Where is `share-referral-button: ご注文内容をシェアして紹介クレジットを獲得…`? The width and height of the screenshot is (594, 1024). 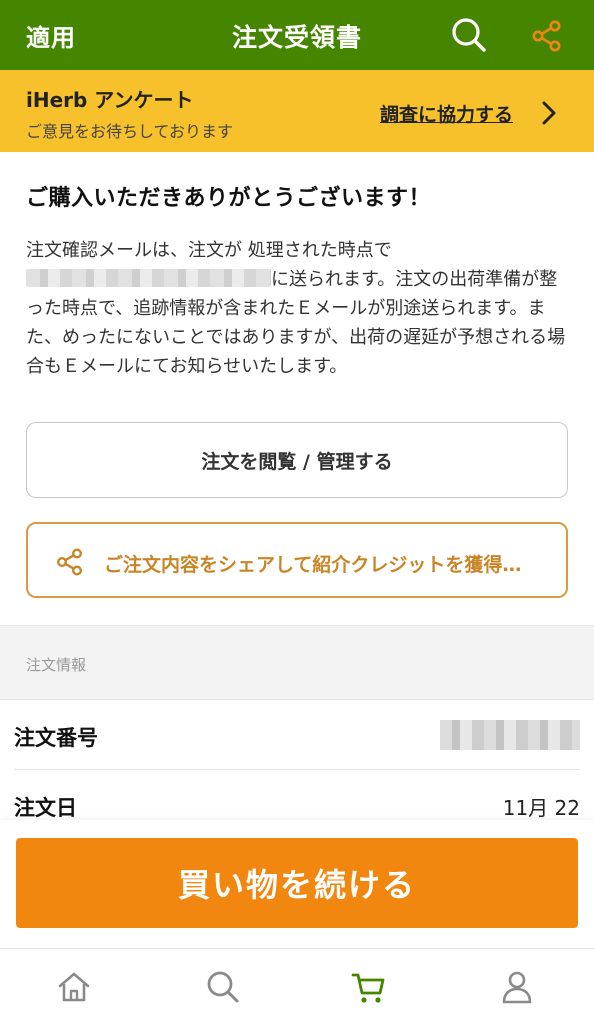
share-referral-button: ご注文内容をシェアして紹介クレジットを獲得… is located at coordinates (297, 560).